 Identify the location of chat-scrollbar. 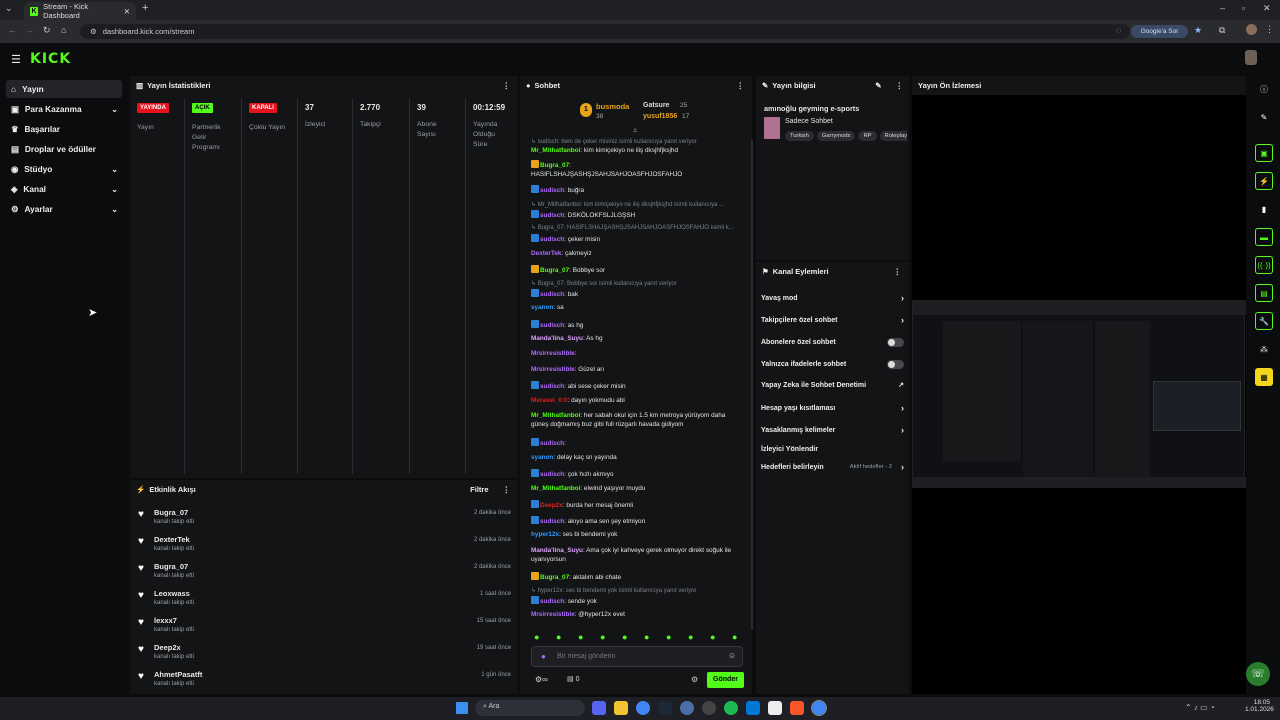
(752, 385).